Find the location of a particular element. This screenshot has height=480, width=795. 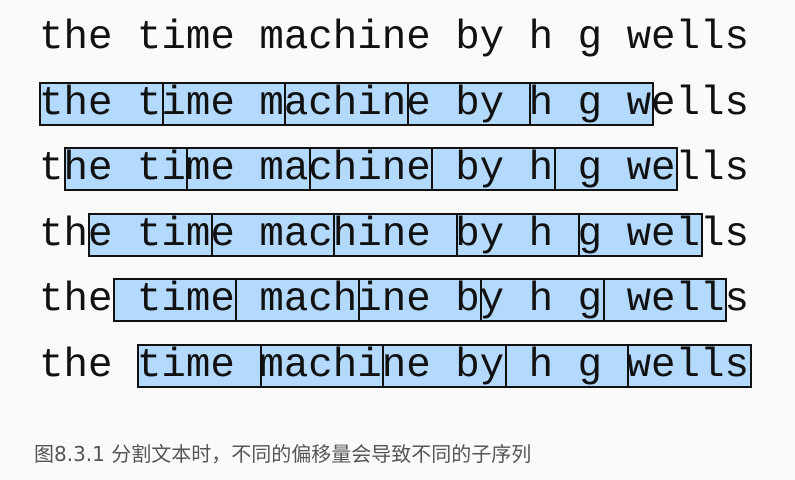

figure-caption: 图8.3.1 分割文本时，不同的偏移量会导致不同的子序列 is located at coordinates (283, 454).